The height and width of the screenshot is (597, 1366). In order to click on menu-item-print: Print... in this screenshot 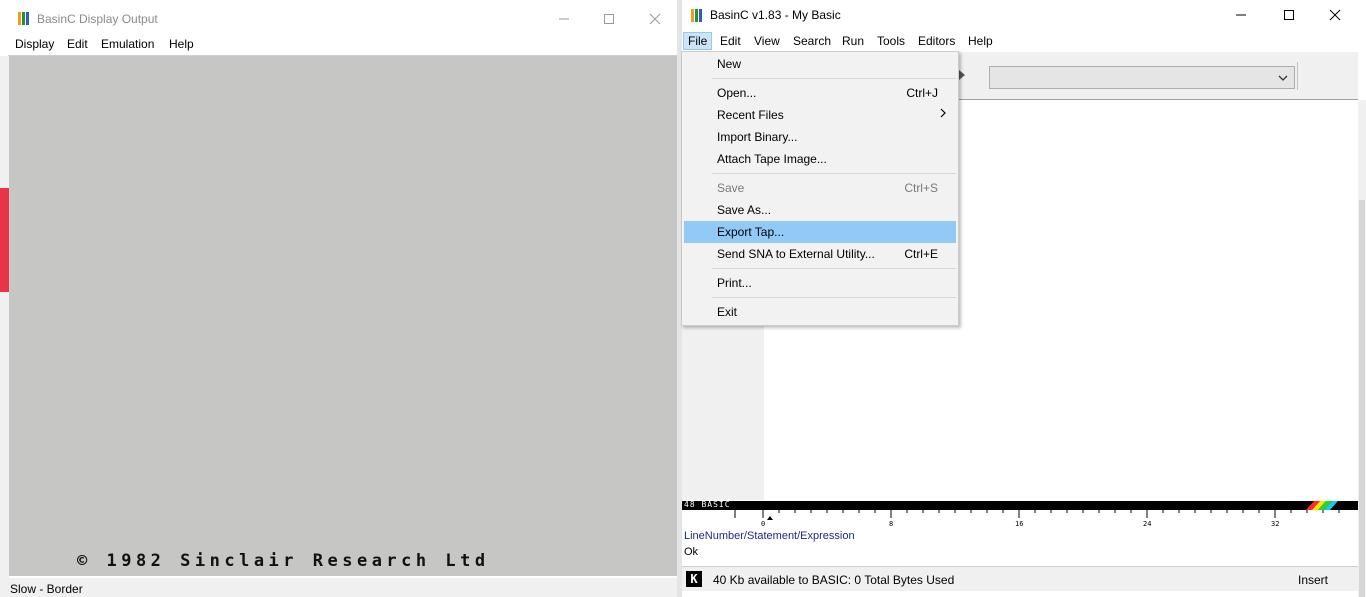, I will do `click(820, 283)`.